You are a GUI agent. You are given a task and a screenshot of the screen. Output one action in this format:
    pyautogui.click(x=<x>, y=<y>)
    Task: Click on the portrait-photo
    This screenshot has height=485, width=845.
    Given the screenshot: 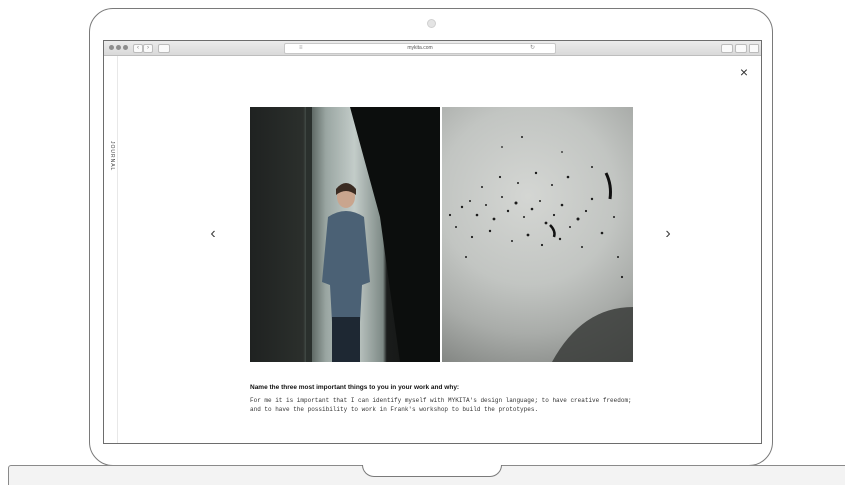 What is the action you would take?
    pyautogui.click(x=345, y=234)
    